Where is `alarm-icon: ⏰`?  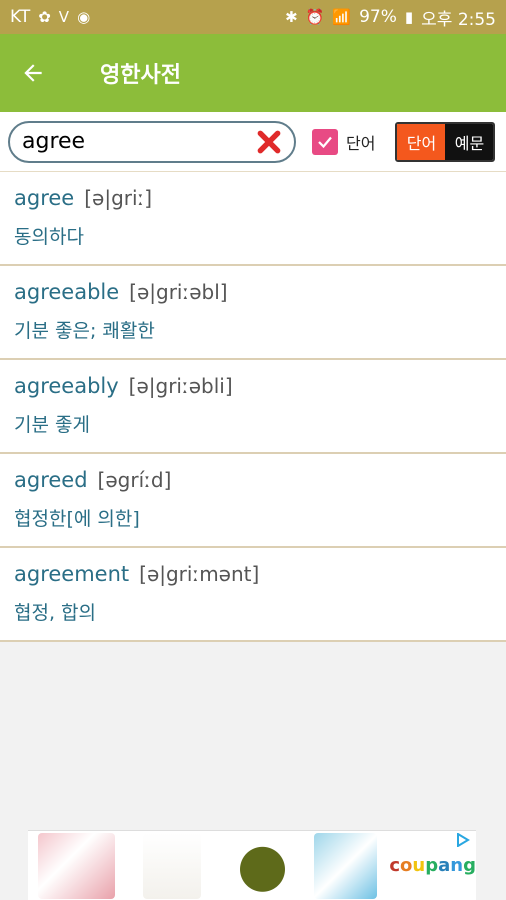
alarm-icon: ⏰ is located at coordinates (315, 17).